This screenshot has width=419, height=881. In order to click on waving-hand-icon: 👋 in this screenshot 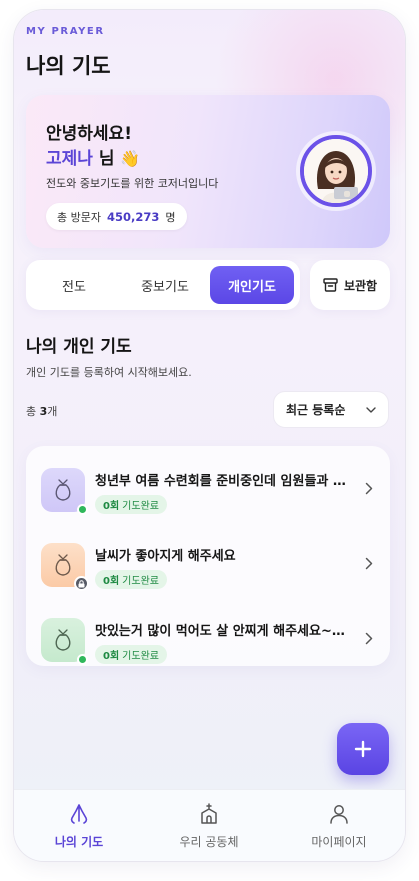, I will do `click(130, 158)`.